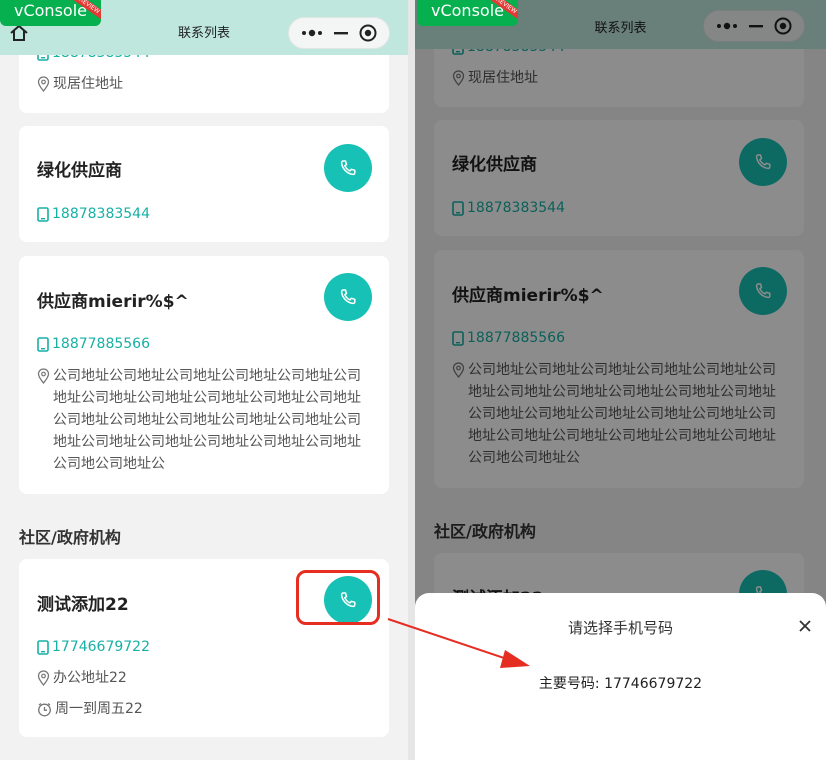 This screenshot has width=826, height=760. I want to click on phone-select-sheet: 请选择手机号码 主要号码: 17746679722 润, so click(620, 676).